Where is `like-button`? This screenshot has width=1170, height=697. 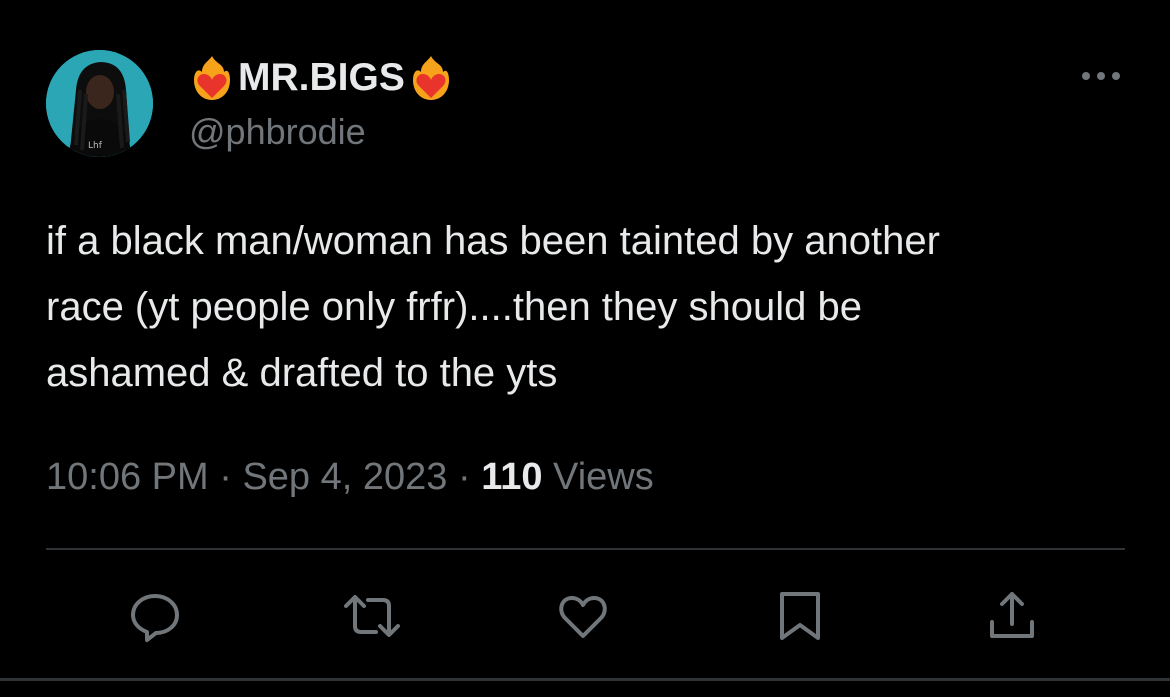 like-button is located at coordinates (583, 616).